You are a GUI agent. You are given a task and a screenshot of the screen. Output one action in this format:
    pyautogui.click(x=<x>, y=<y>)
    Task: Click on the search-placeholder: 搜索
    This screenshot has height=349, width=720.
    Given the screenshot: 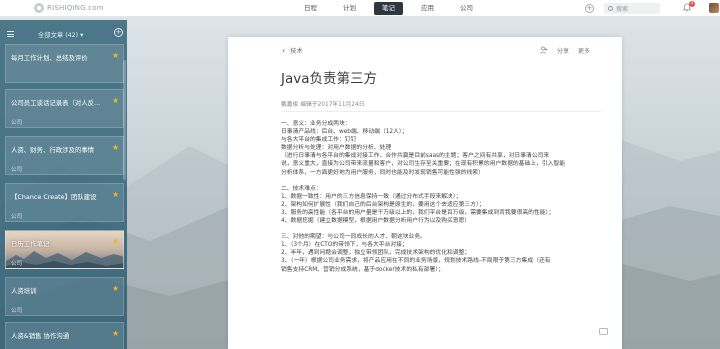 What is the action you would take?
    pyautogui.click(x=622, y=9)
    